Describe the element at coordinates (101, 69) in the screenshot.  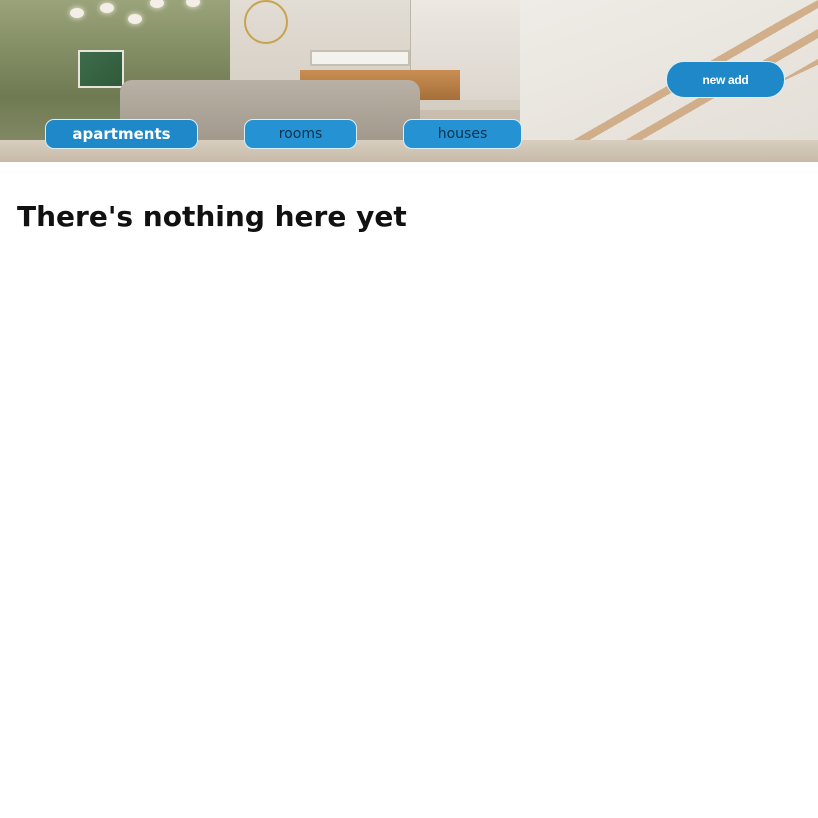
I see `photo-window` at that location.